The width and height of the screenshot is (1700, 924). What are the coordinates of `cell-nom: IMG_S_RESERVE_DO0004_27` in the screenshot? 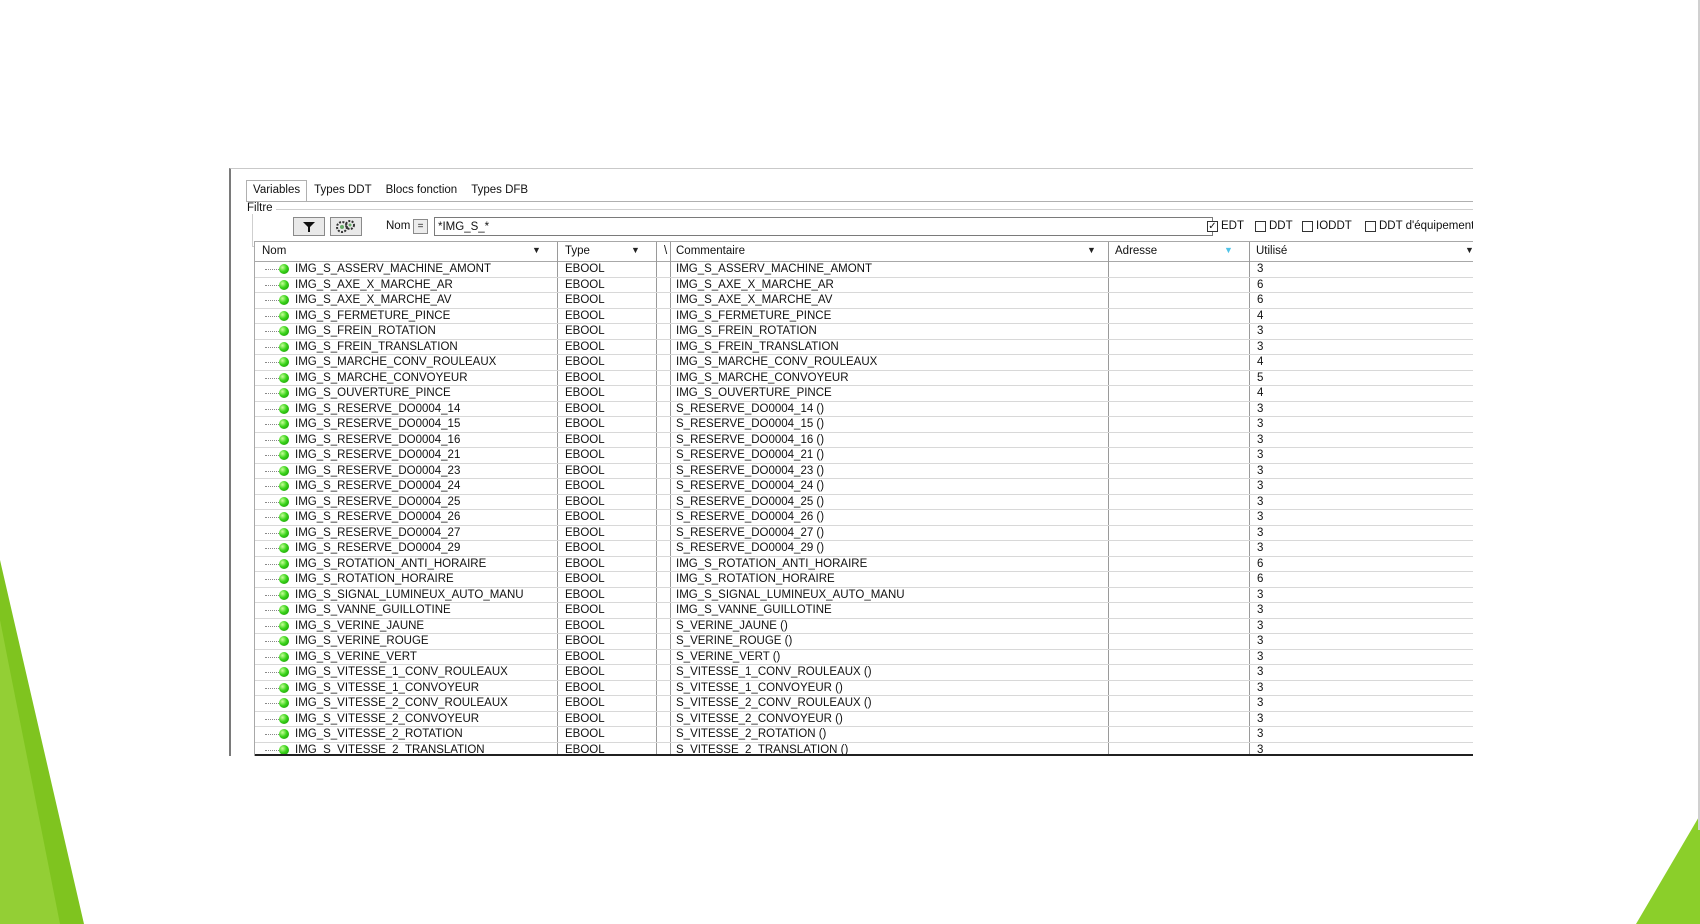 It's located at (377, 533).